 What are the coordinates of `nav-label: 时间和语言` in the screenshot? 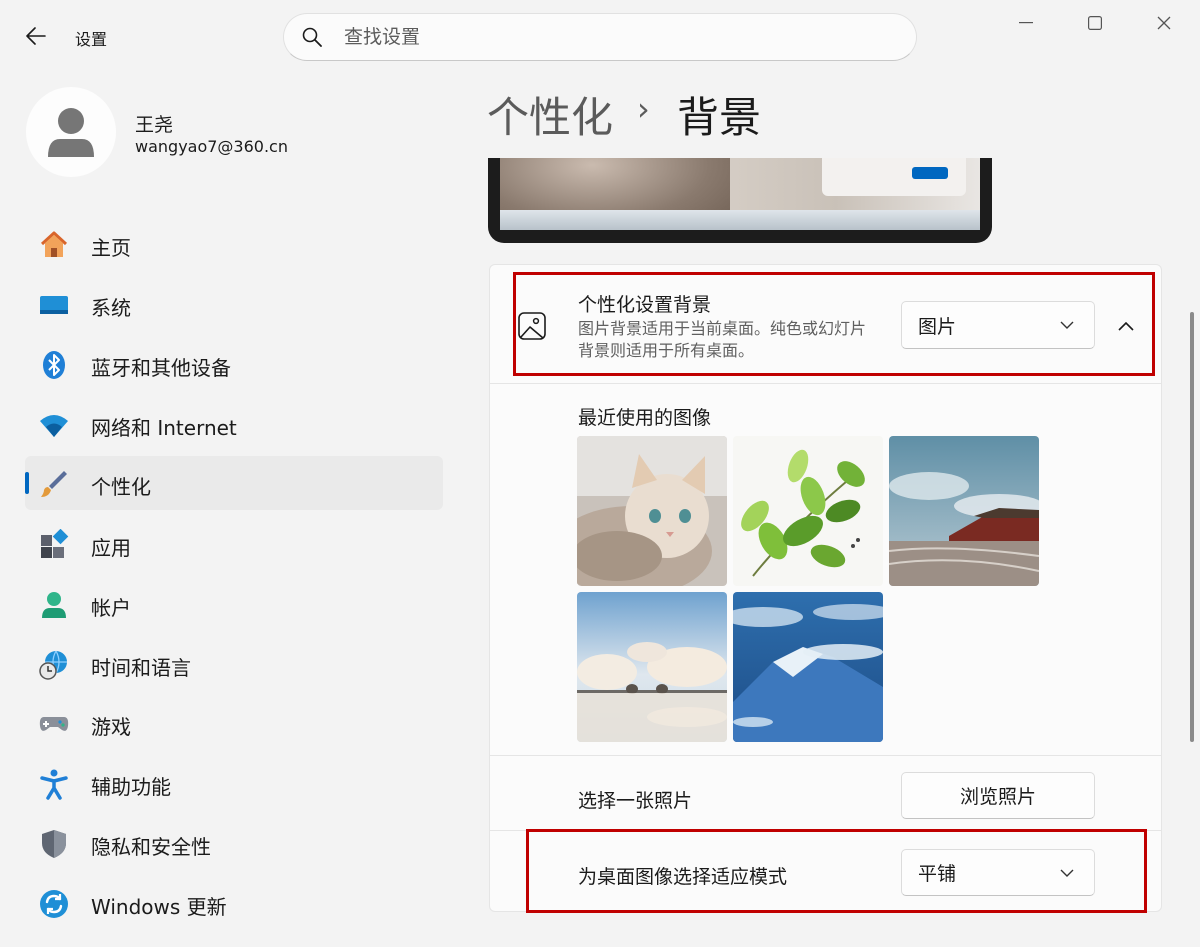 It's located at (141, 668).